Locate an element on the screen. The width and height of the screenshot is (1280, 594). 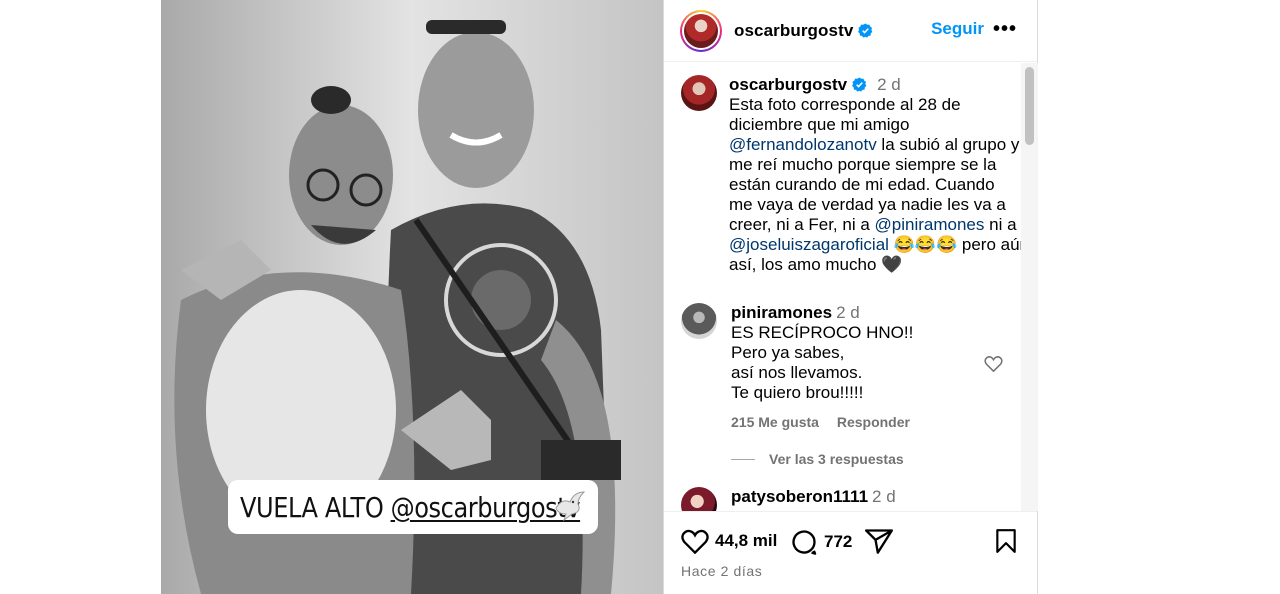
caption-line: creer, ni a Fer, ni a @piniramones ni a is located at coordinates (873, 224).